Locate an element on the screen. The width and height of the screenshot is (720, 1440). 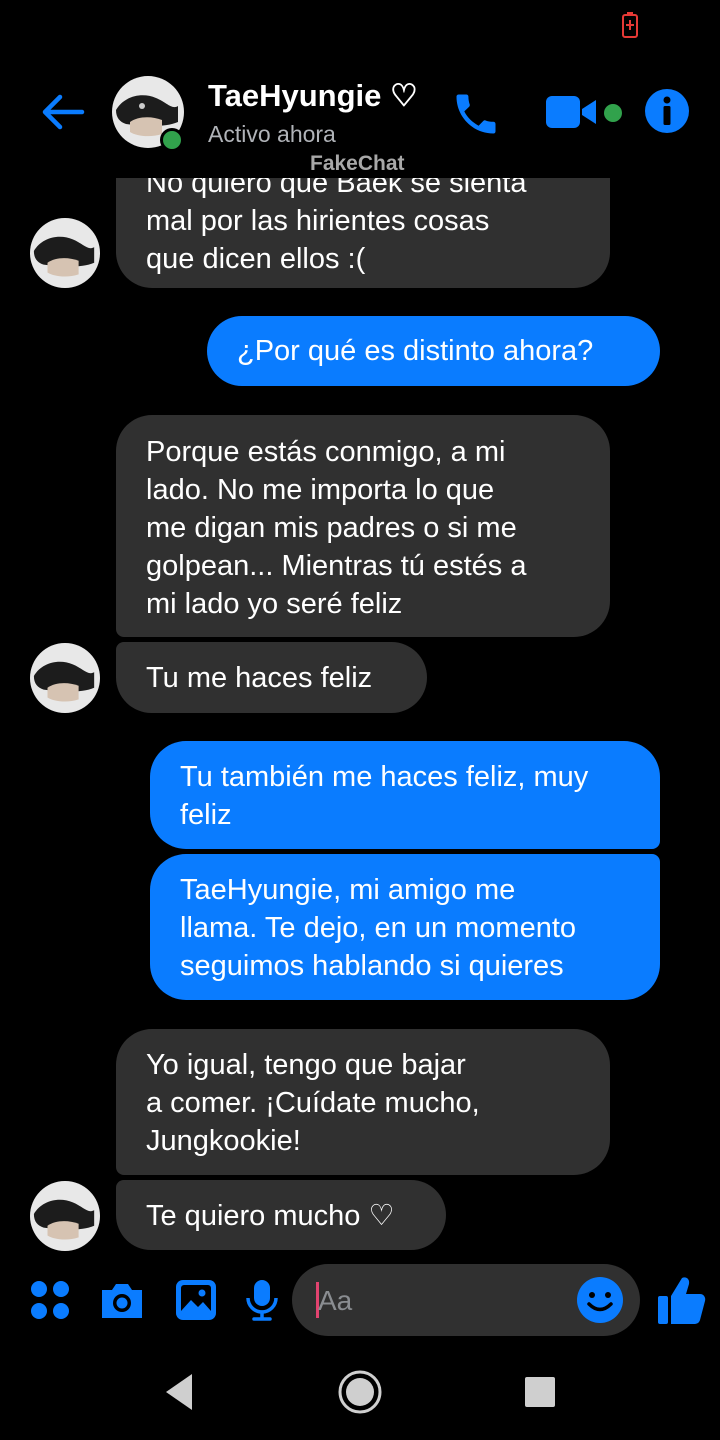
video-camera-icon is located at coordinates (572, 112).